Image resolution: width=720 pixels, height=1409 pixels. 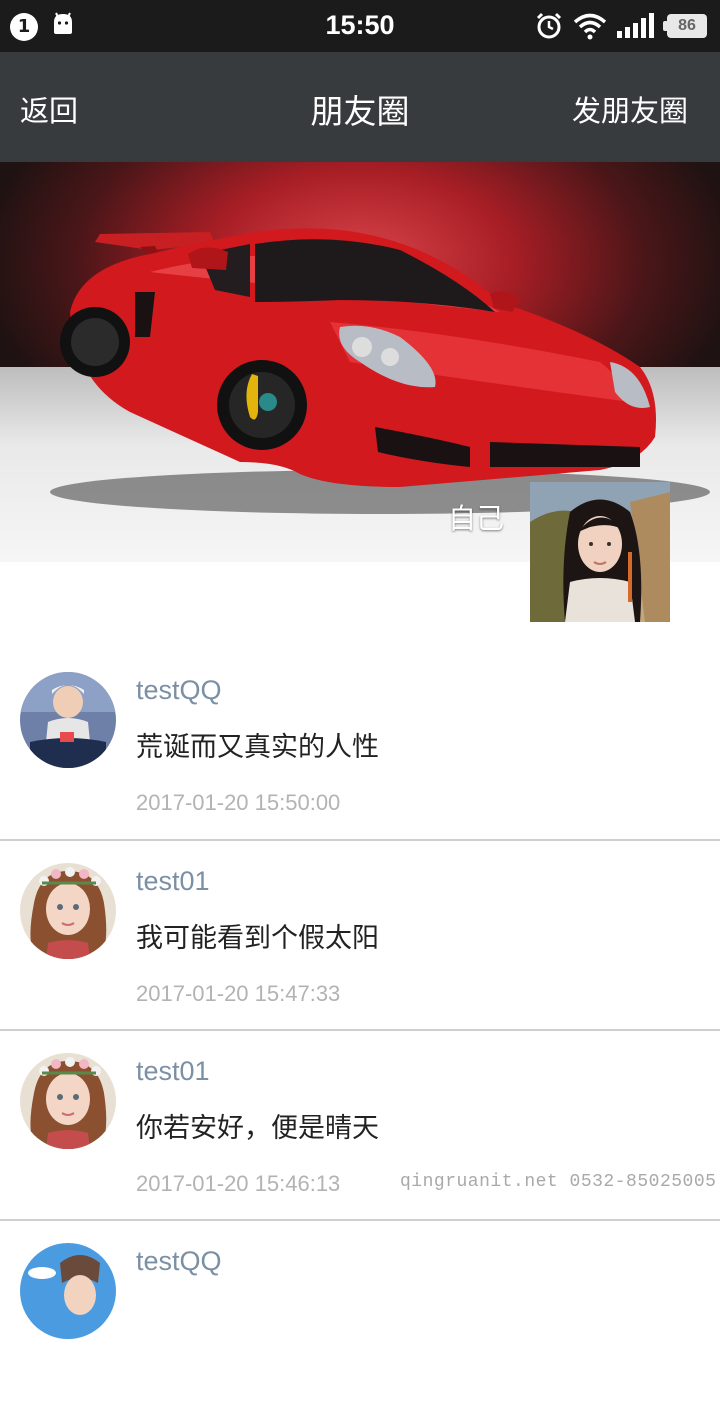 I want to click on post-timestamp: 2017-01-20 15:47:33, so click(x=238, y=993).